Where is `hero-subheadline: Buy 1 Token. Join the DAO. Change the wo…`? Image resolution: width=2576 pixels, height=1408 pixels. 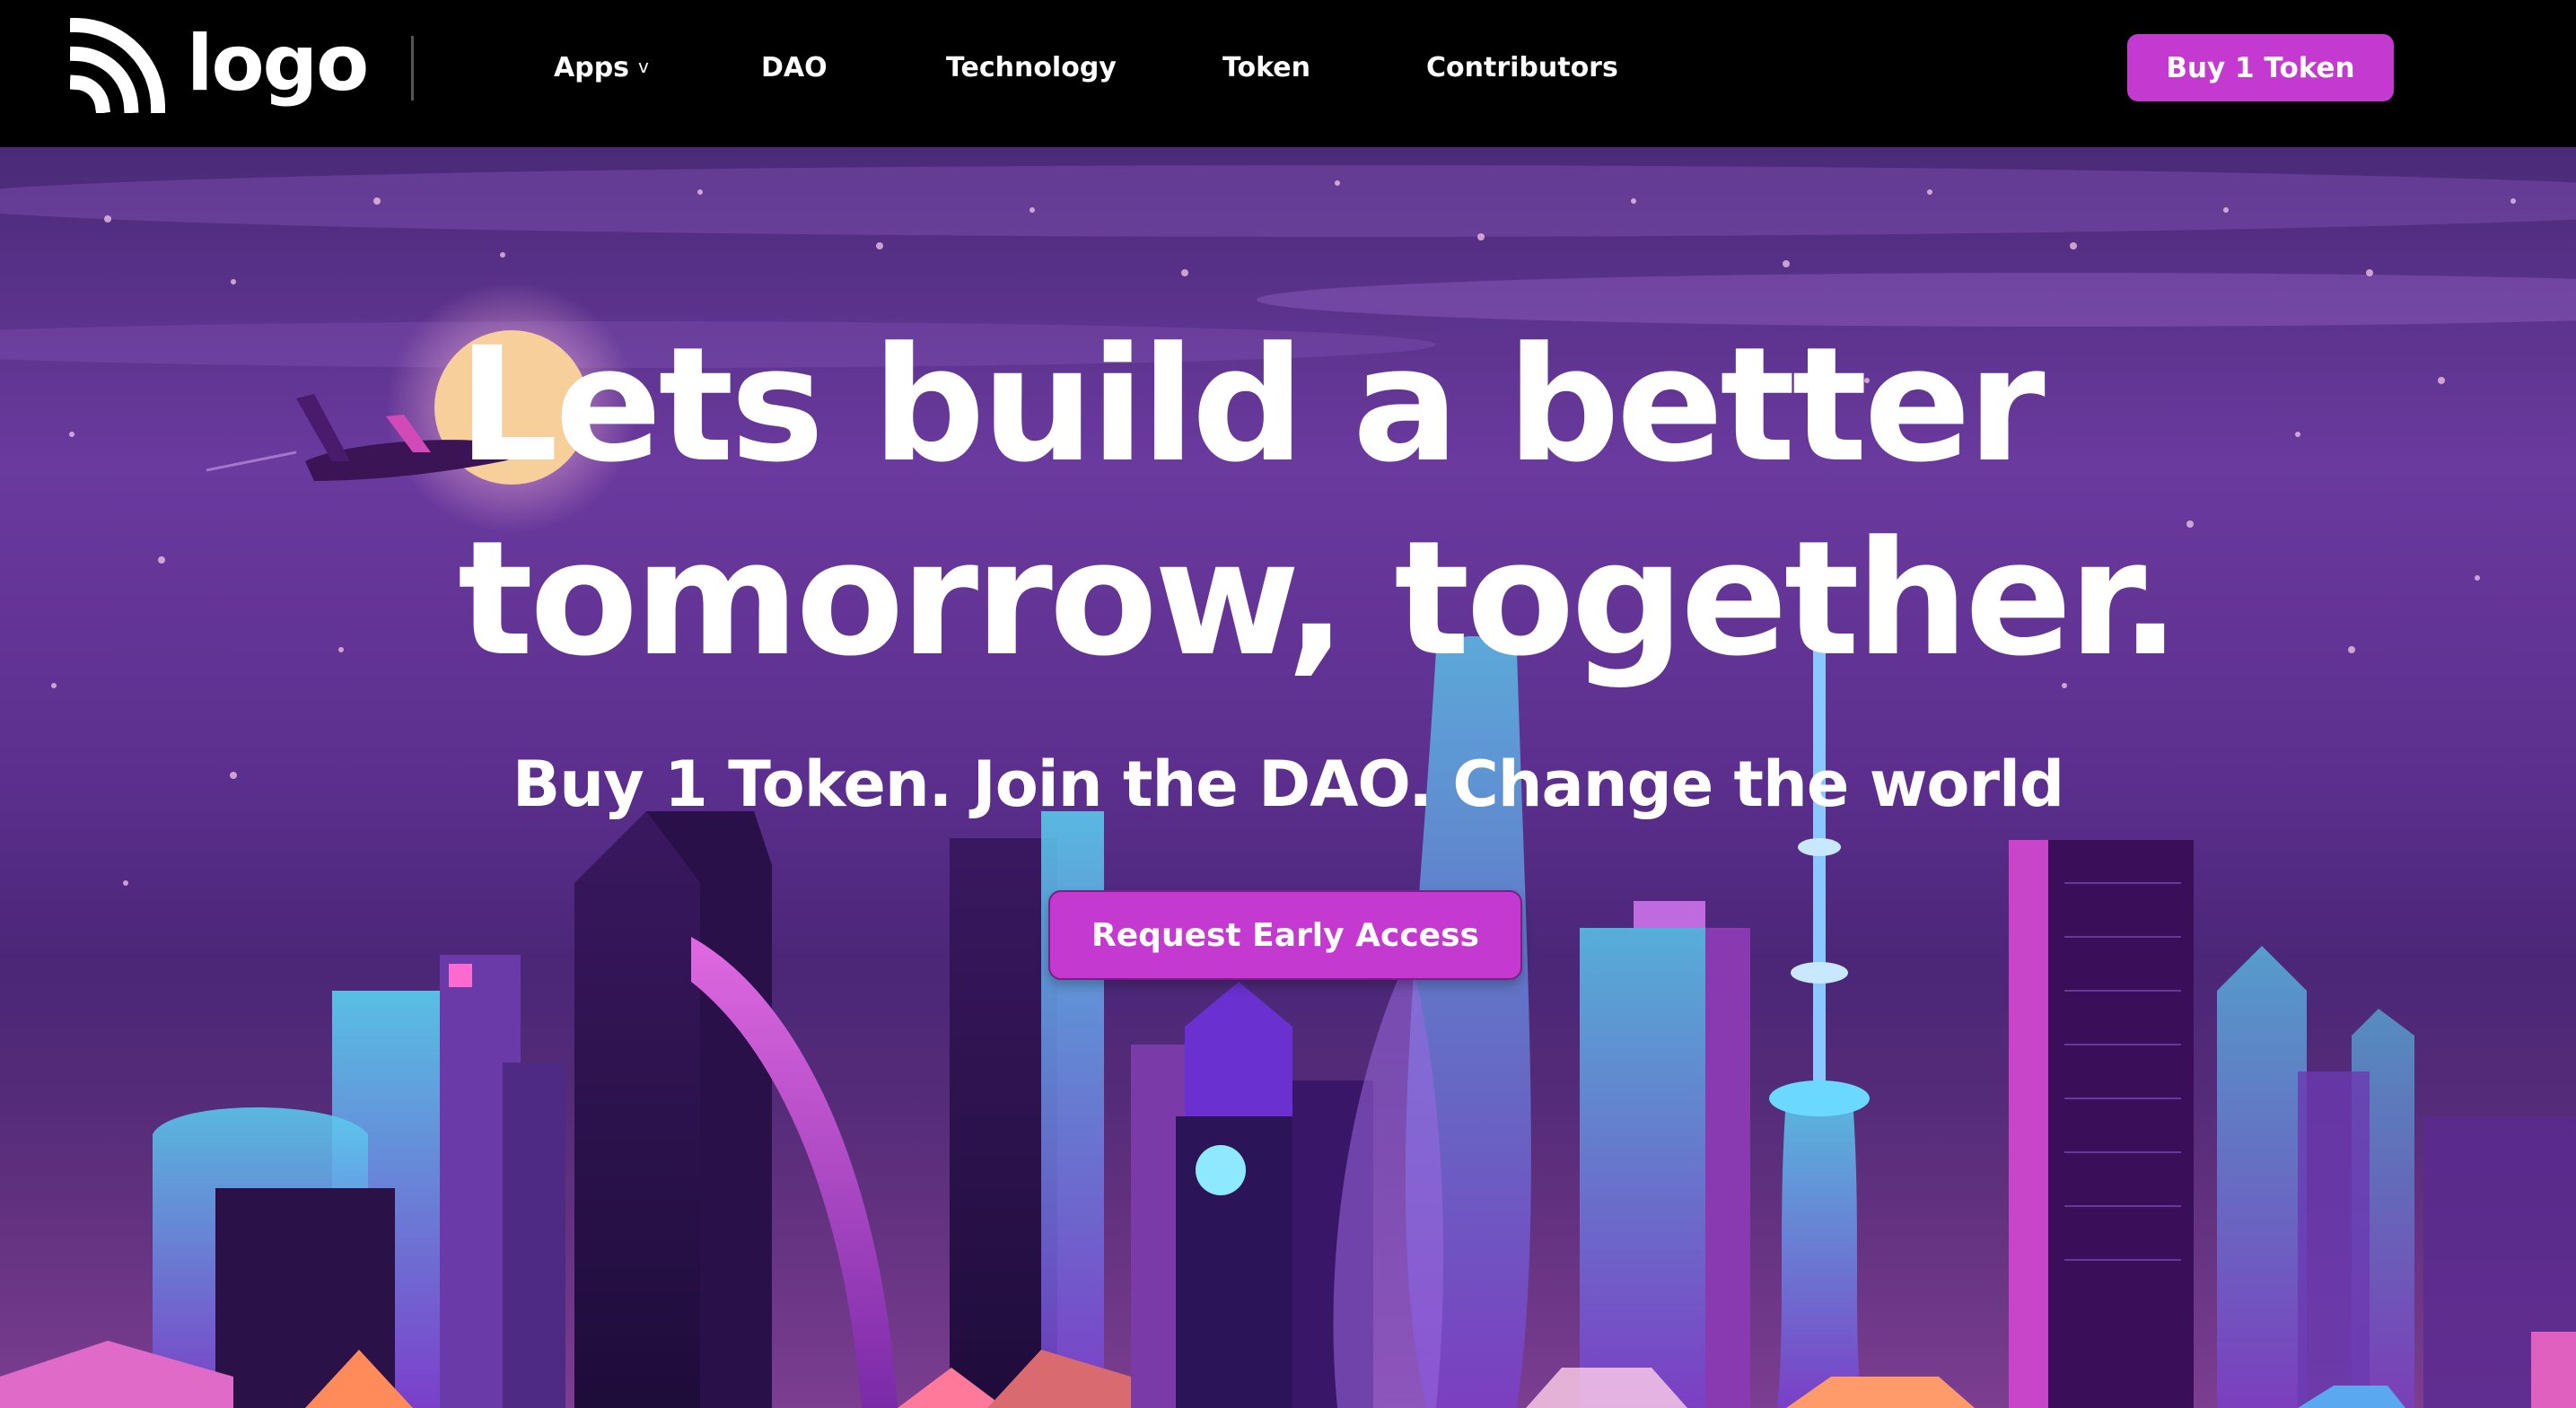
hero-subheadline: Buy 1 Token. Join the DAO. Change the wo… is located at coordinates (1288, 784).